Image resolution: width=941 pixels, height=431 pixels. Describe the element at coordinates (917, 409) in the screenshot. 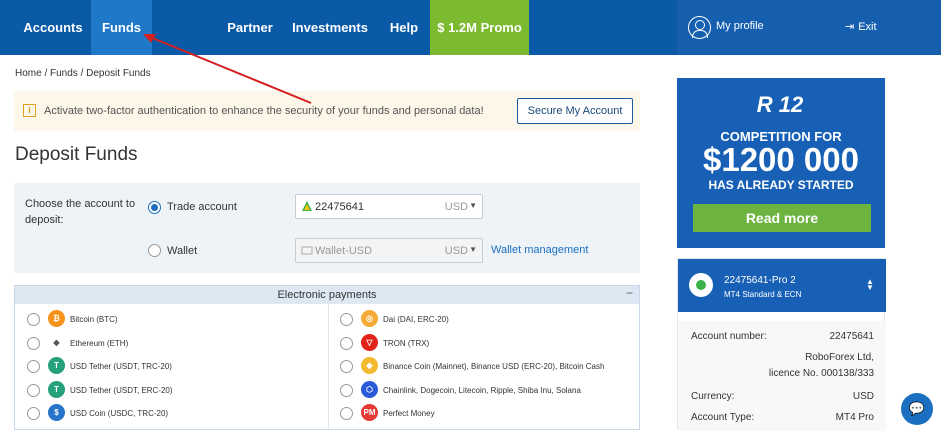

I see `chat-icon: 💬` at that location.